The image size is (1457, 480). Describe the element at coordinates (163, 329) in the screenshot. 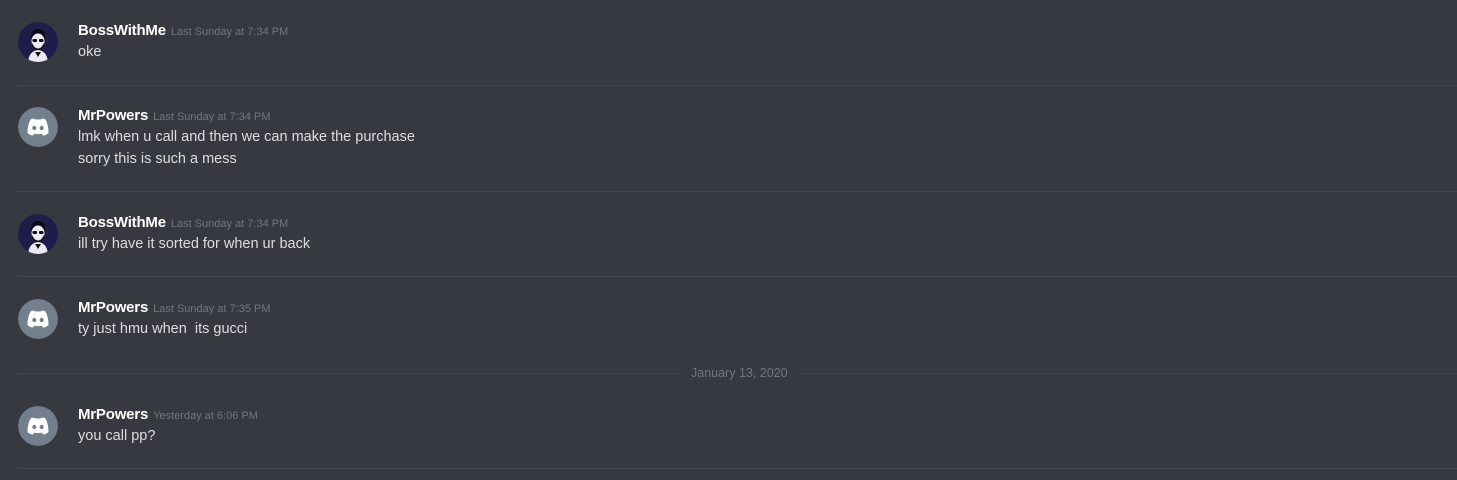

I see `message-text: ty just hmu when its gucci` at that location.